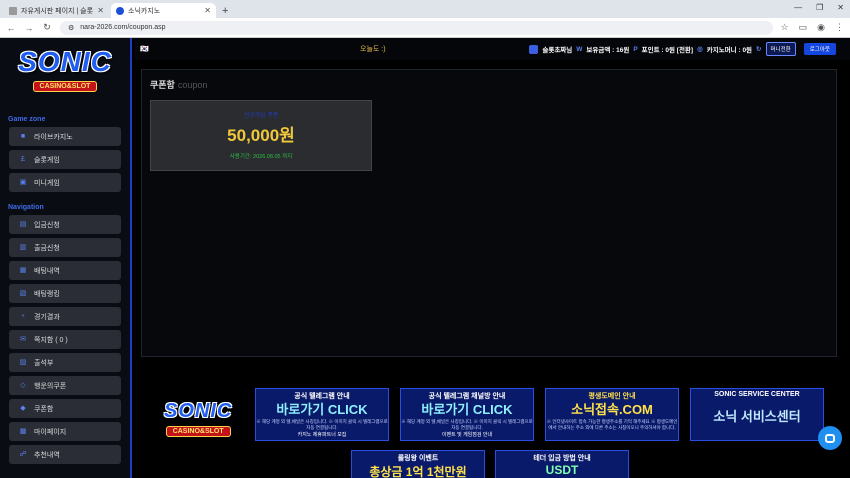  I want to click on sidebar-item-label: 배팅내역, so click(47, 271).